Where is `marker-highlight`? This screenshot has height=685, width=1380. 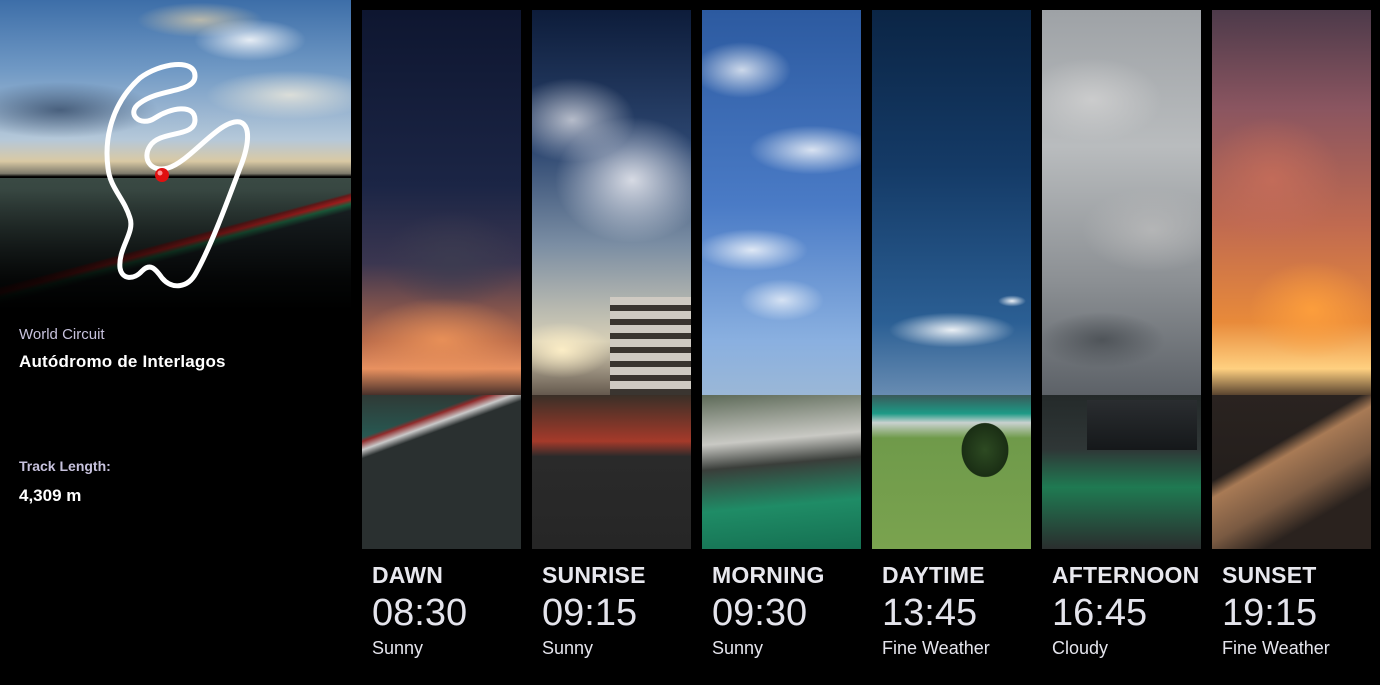 marker-highlight is located at coordinates (160, 173).